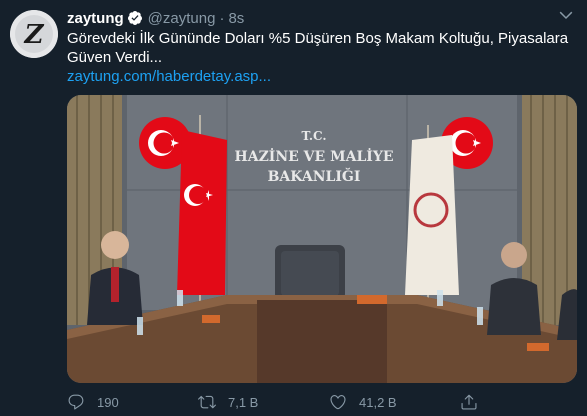 The height and width of the screenshot is (416, 587). Describe the element at coordinates (314, 176) in the screenshot. I see `svg-text: BAKANLIĞI` at that location.